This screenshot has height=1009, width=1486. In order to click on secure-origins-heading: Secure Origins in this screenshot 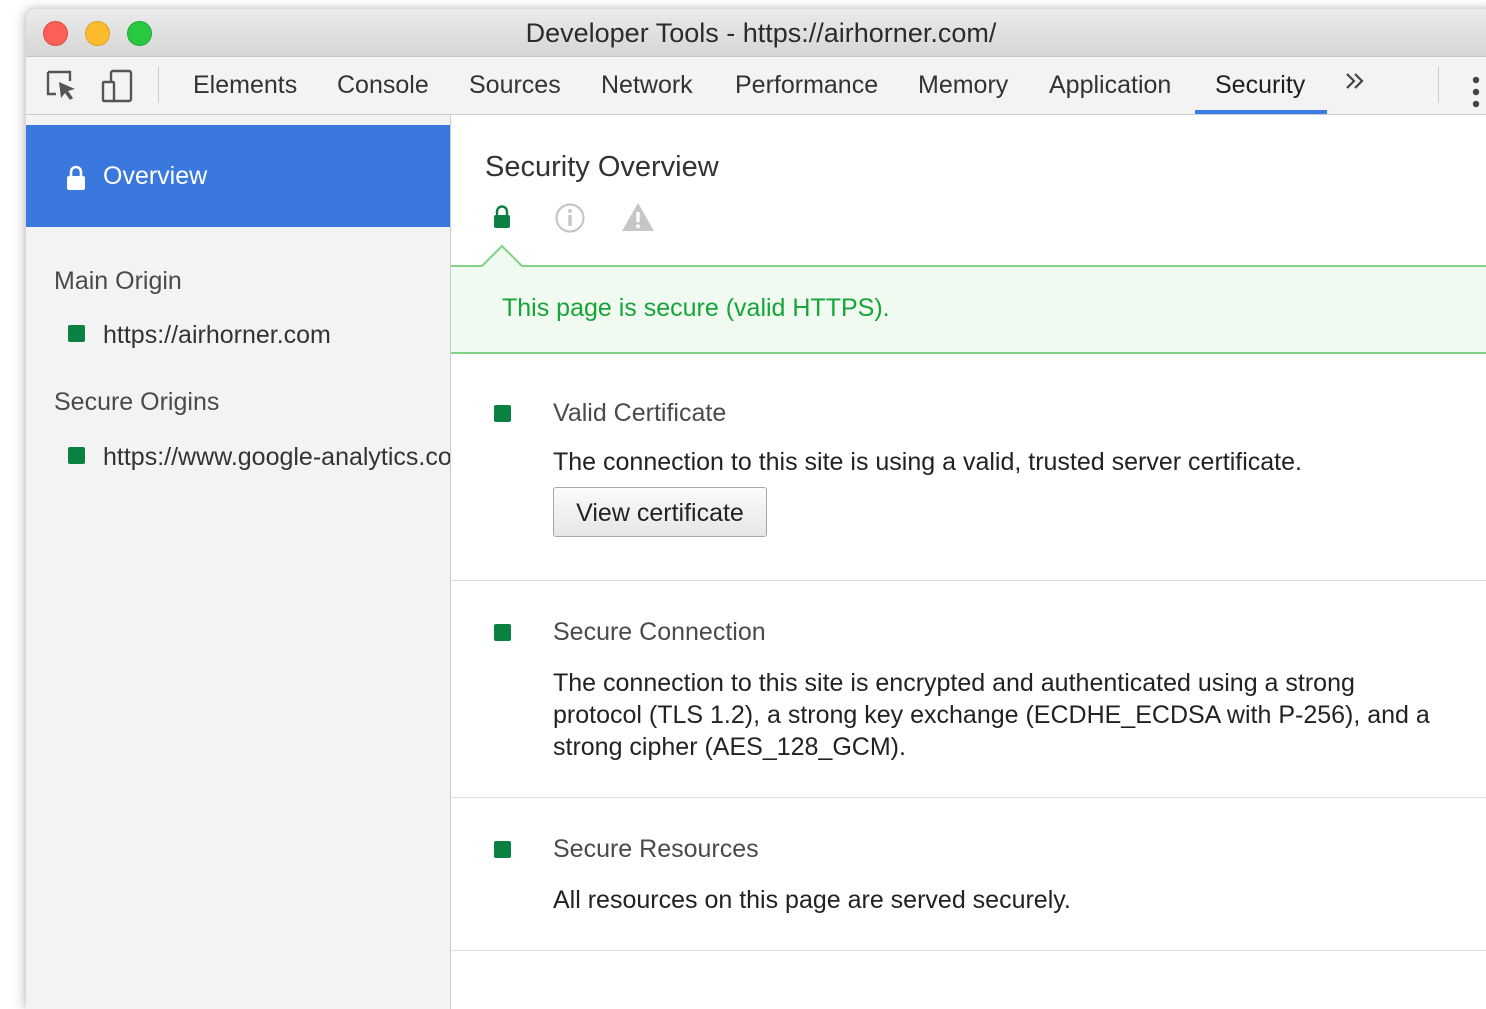, I will do `click(137, 402)`.